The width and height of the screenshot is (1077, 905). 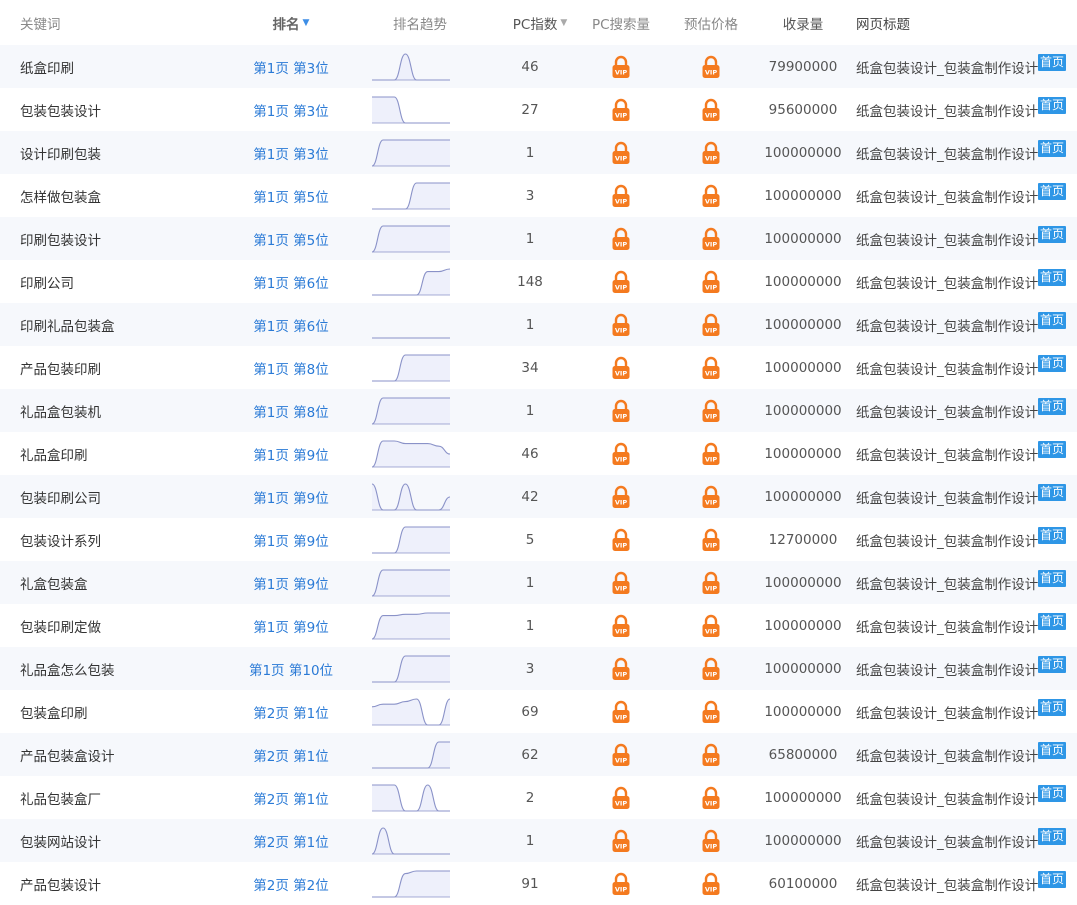 I want to click on header-rank-sort: 排名 ▼, so click(x=291, y=22).